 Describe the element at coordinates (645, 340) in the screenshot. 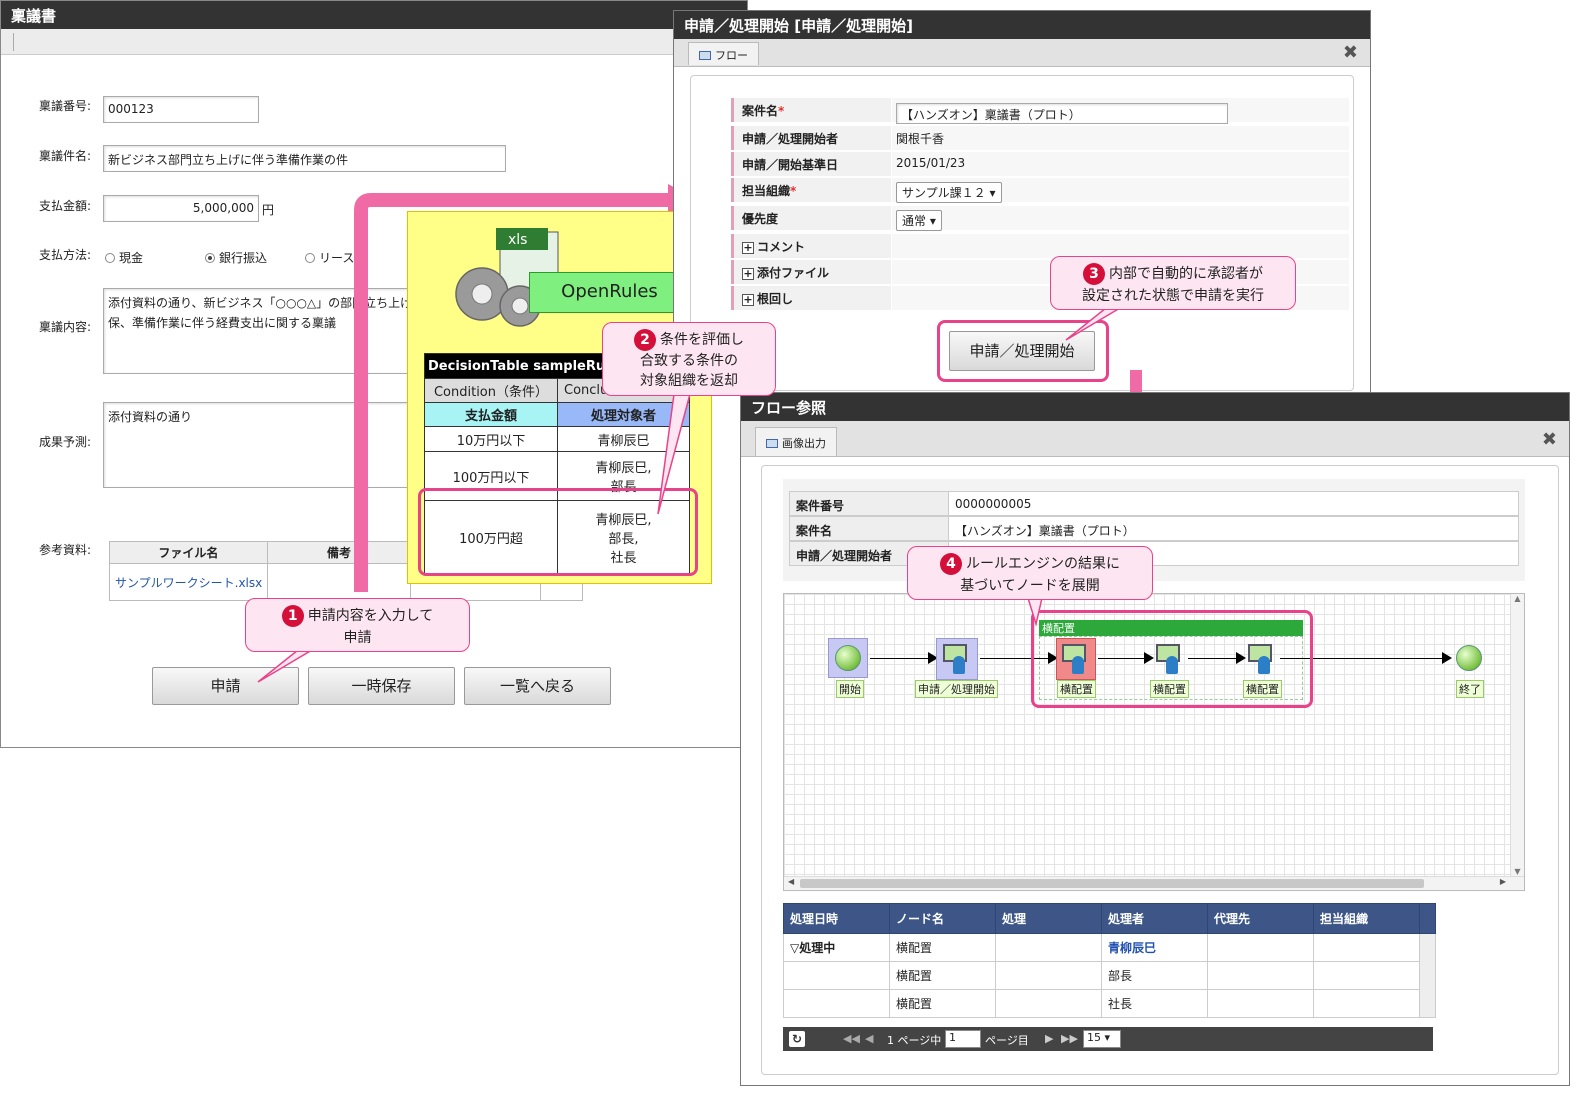

I see `step-2-badge: 2` at that location.